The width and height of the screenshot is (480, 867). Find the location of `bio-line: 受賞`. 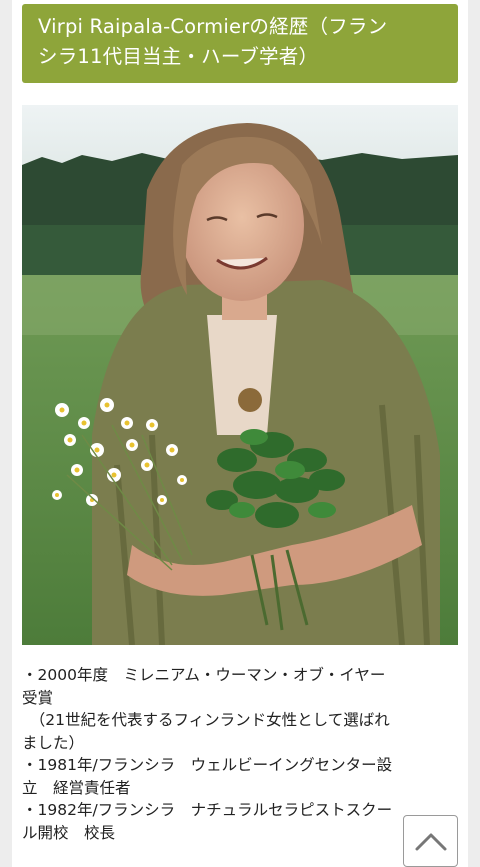

bio-line: 受賞 is located at coordinates (38, 697).